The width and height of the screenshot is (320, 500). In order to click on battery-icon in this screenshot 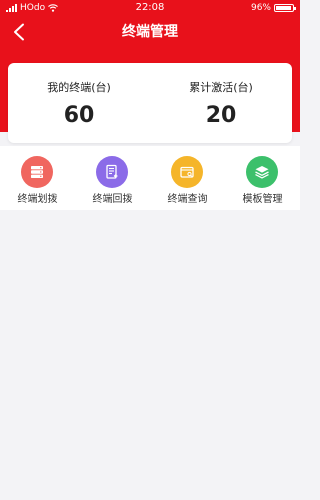, I will do `click(285, 8)`.